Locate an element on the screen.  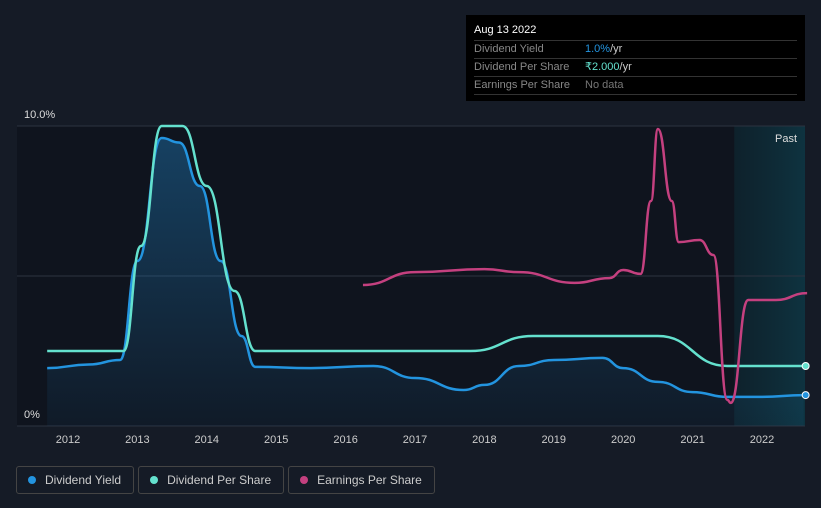
legend-dividend-yield: Dividend Yield is located at coordinates (75, 480).